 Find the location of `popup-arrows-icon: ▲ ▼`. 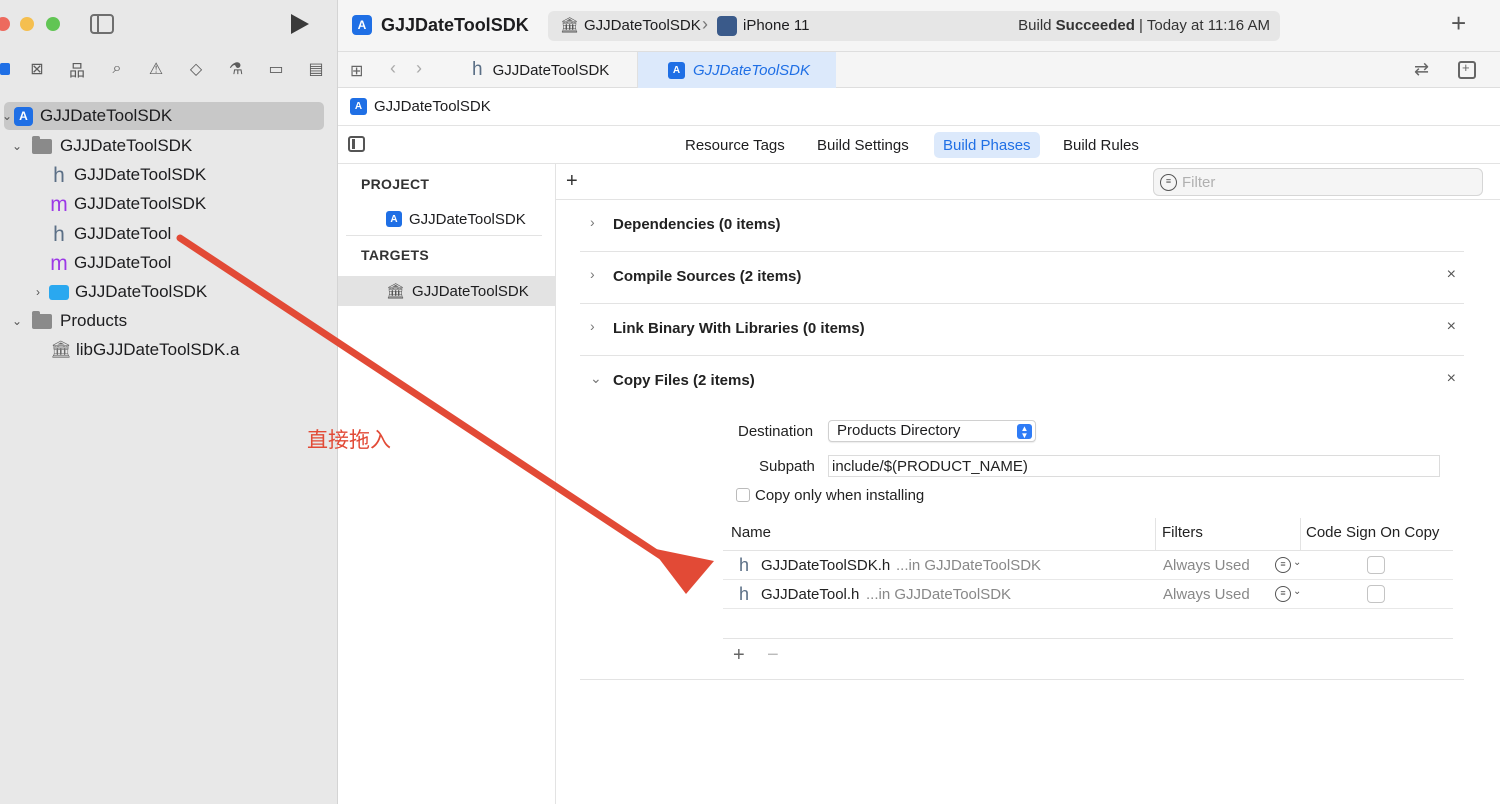

popup-arrows-icon: ▲ ▼ is located at coordinates (1024, 432).